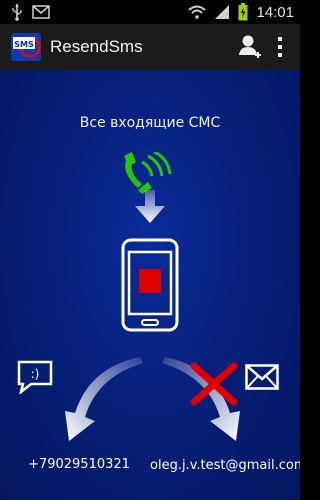 This screenshot has width=320, height=500. I want to click on action-bar: SMS ResendSms, so click(150, 47).